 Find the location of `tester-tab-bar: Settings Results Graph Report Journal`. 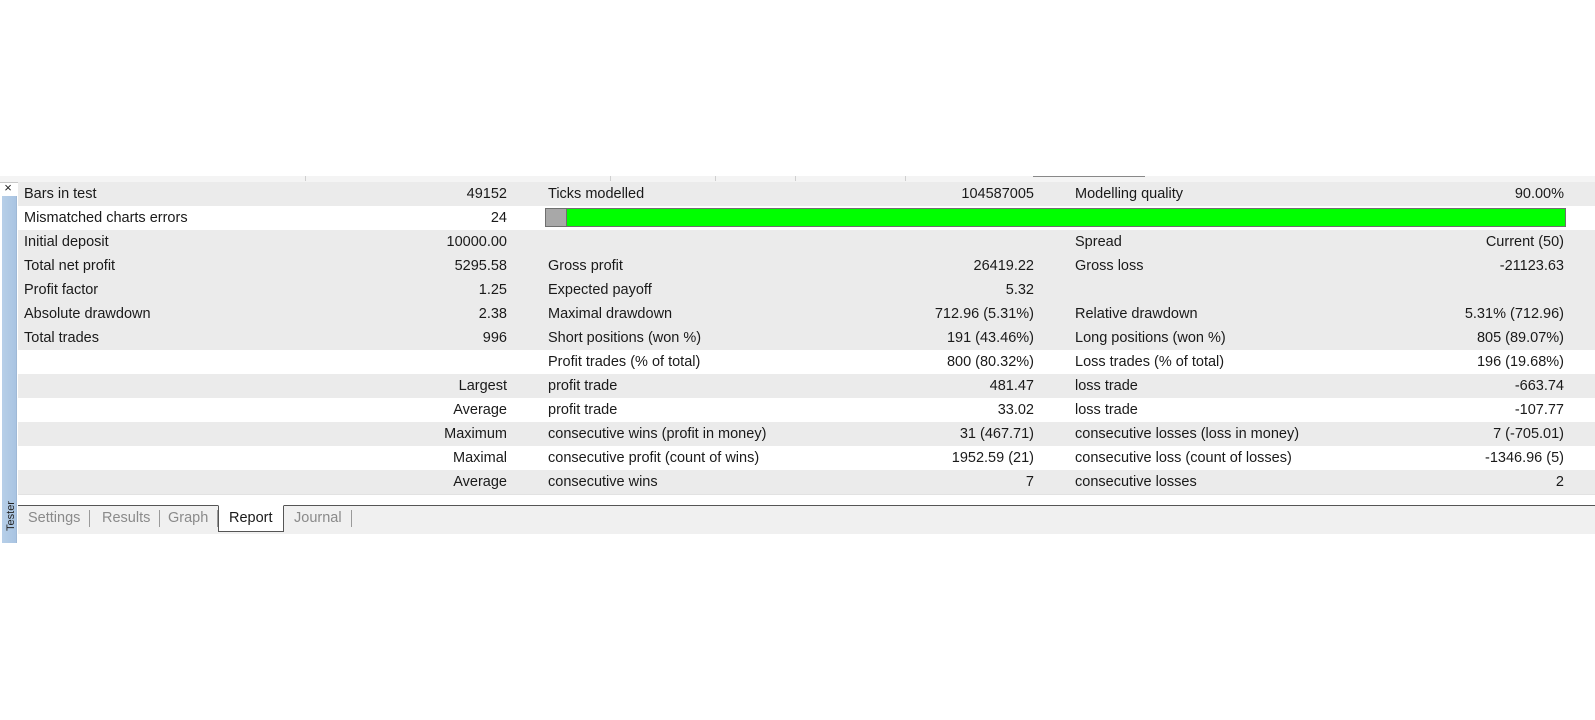

tester-tab-bar: Settings Results Graph Report Journal is located at coordinates (806, 519).